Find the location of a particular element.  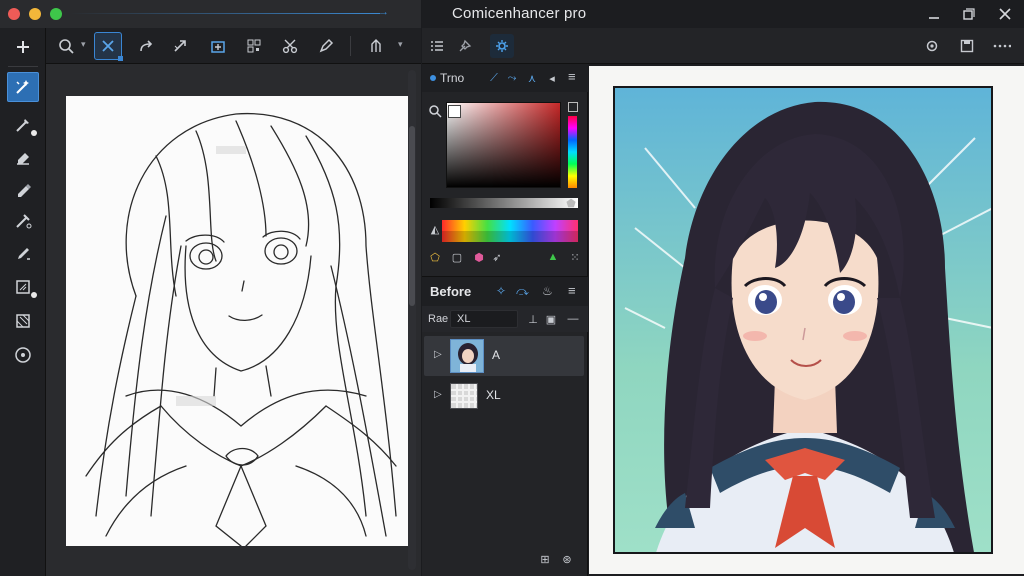

sparkle-icon: ✧ is located at coordinates (501, 291).